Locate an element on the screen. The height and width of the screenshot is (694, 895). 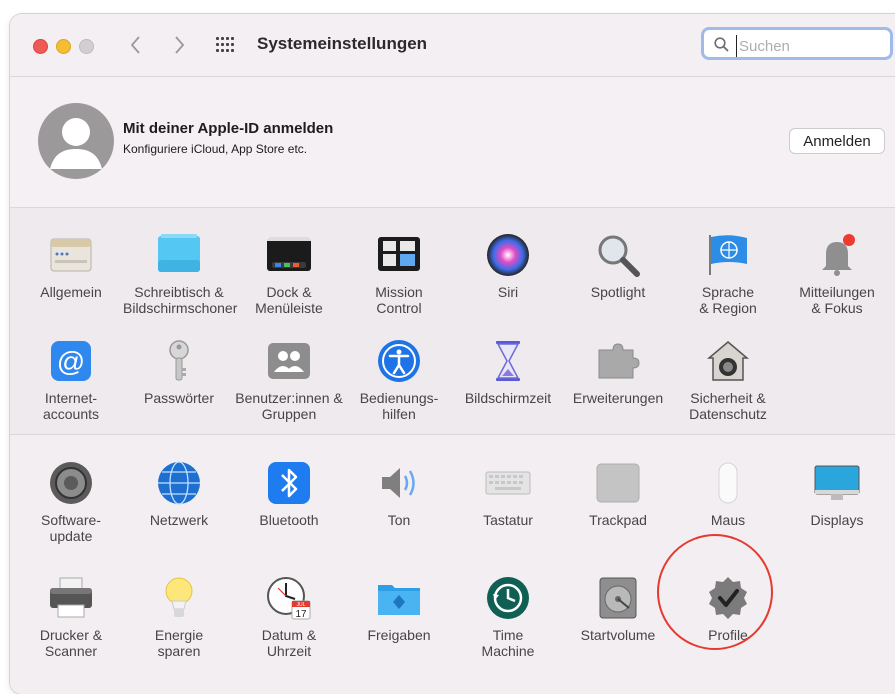
pref-label-line1: Startvolume is located at coordinates (618, 635).